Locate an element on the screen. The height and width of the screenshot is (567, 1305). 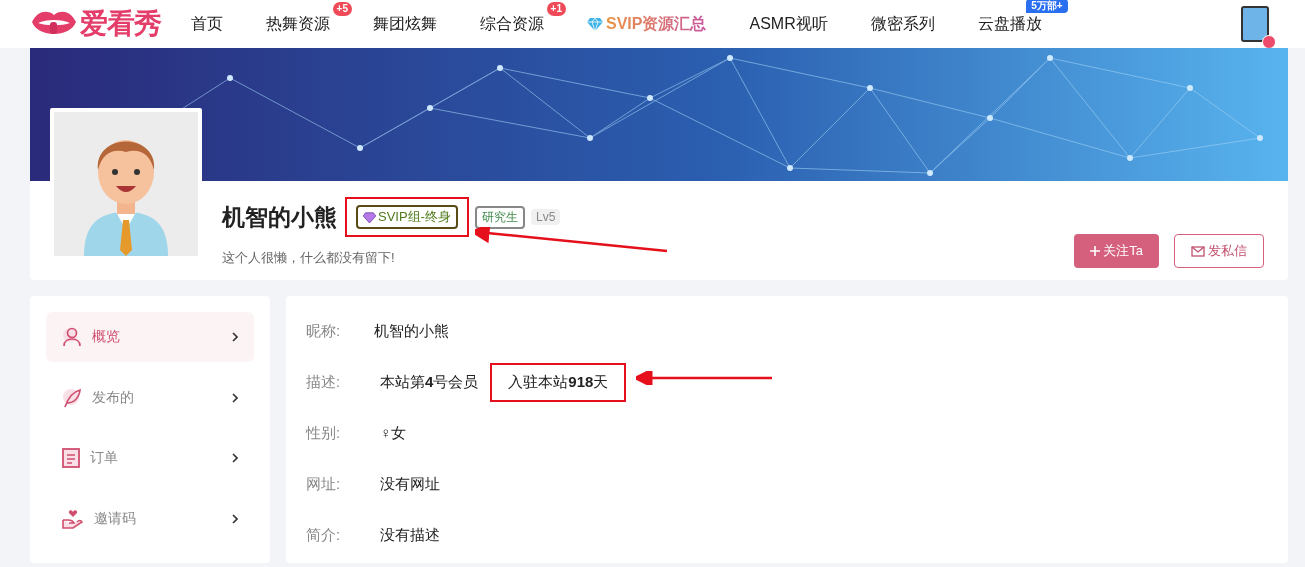
field-label: 描述: is located at coordinates (324, 382).